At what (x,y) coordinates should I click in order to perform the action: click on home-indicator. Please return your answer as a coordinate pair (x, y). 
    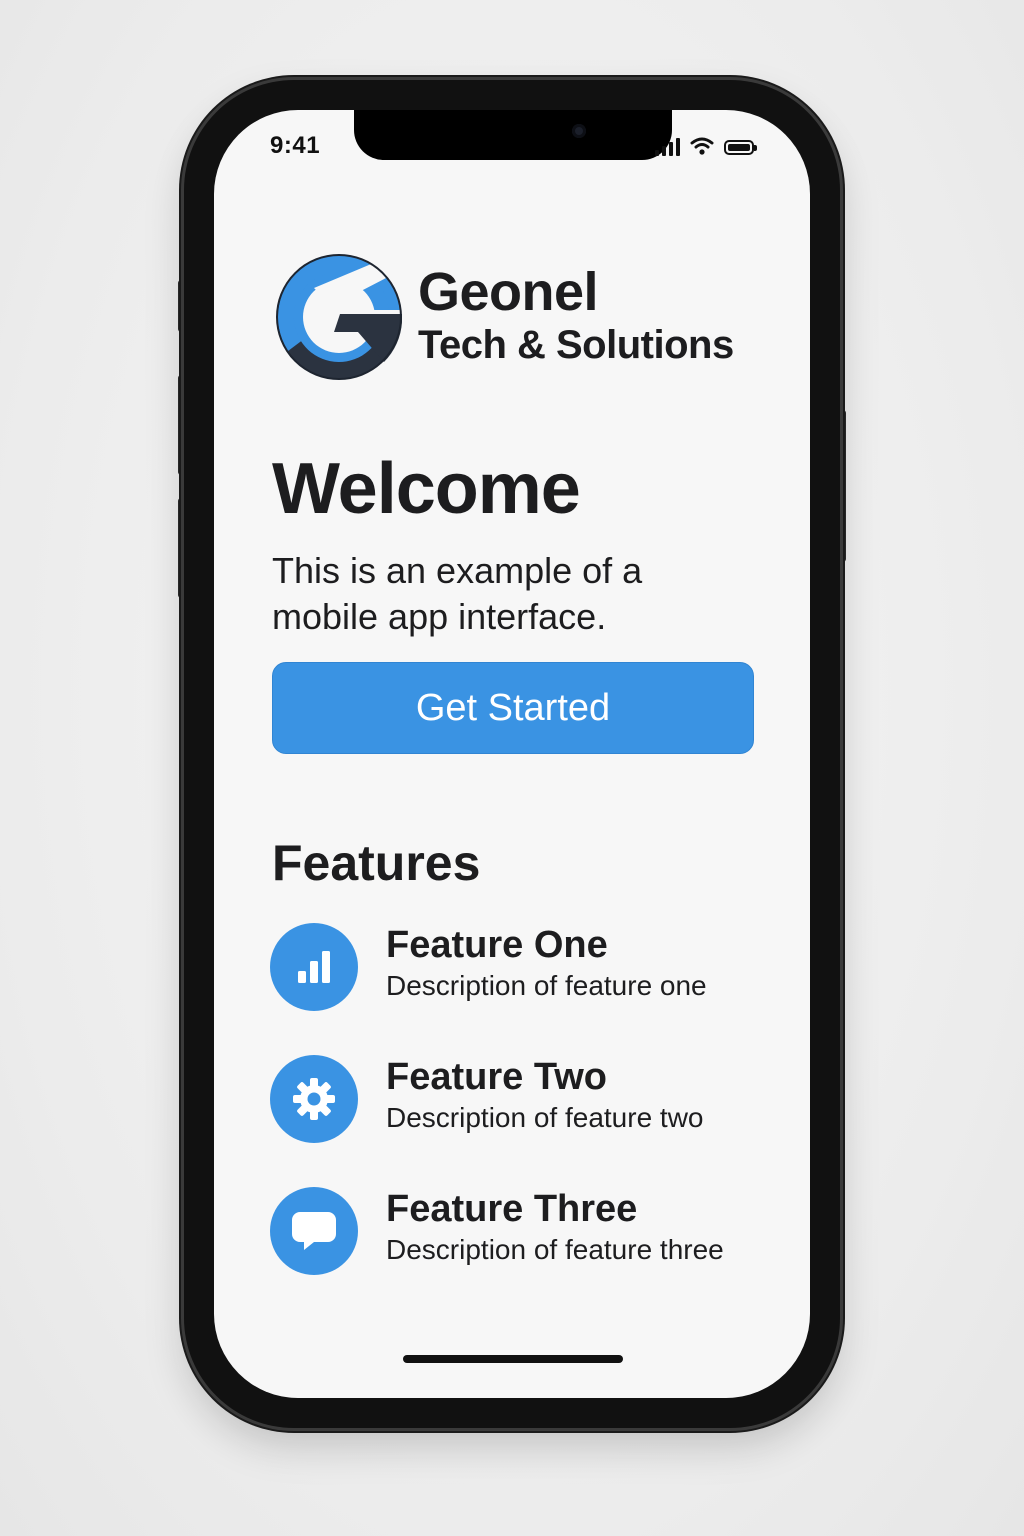
    Looking at the image, I should click on (513, 1359).